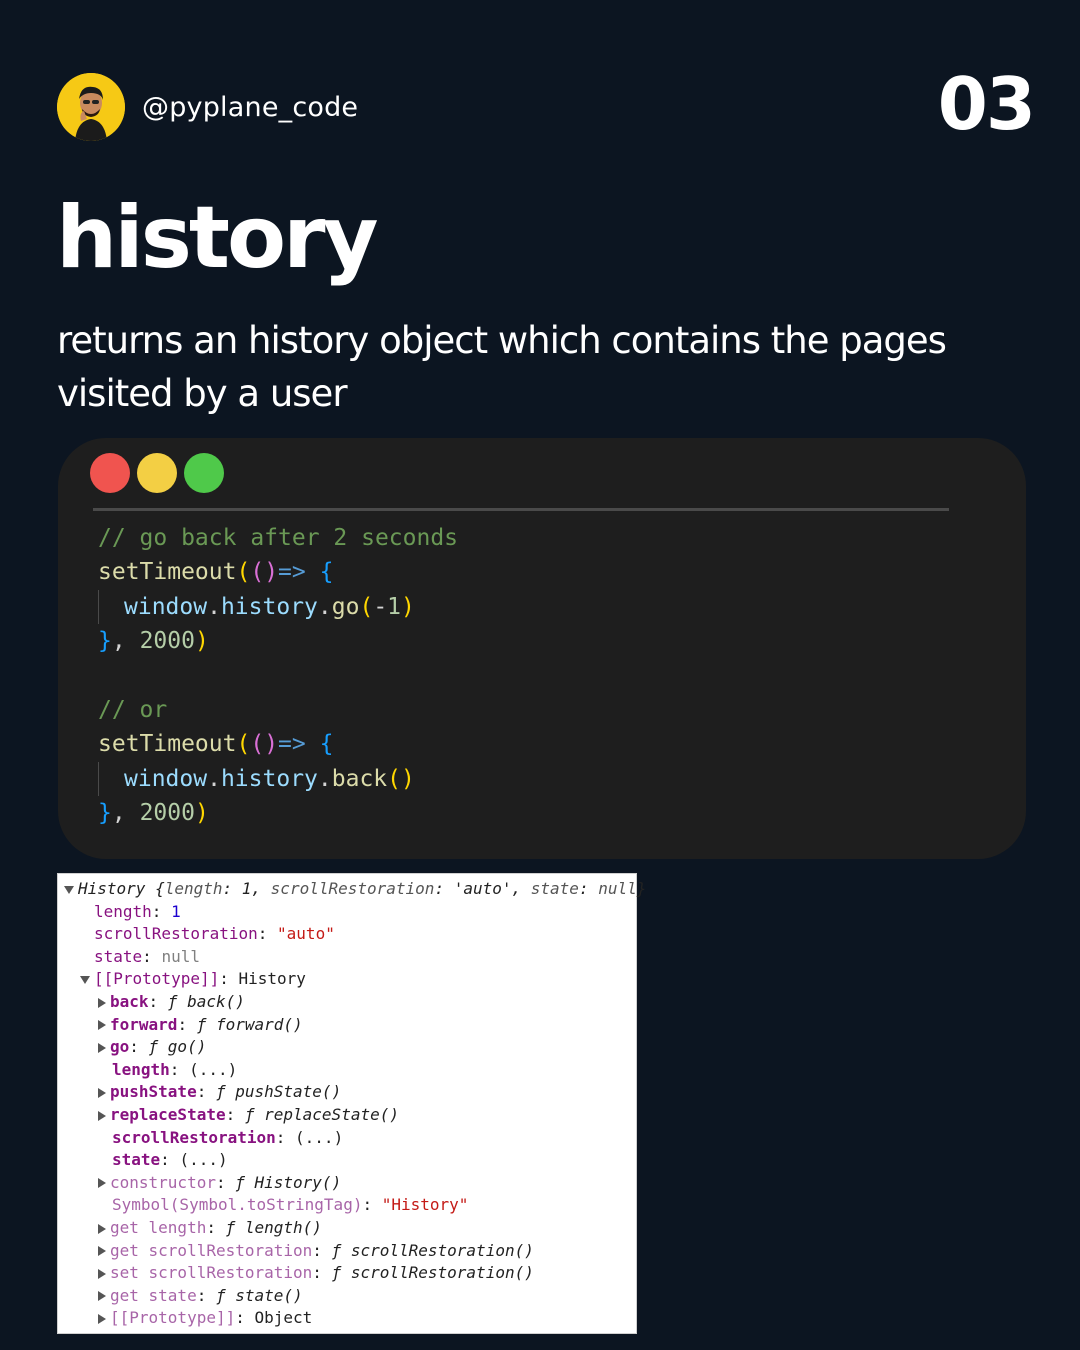  What do you see at coordinates (200, 1296) in the screenshot?
I see `console-tree-row: get state: ƒ state()` at bounding box center [200, 1296].